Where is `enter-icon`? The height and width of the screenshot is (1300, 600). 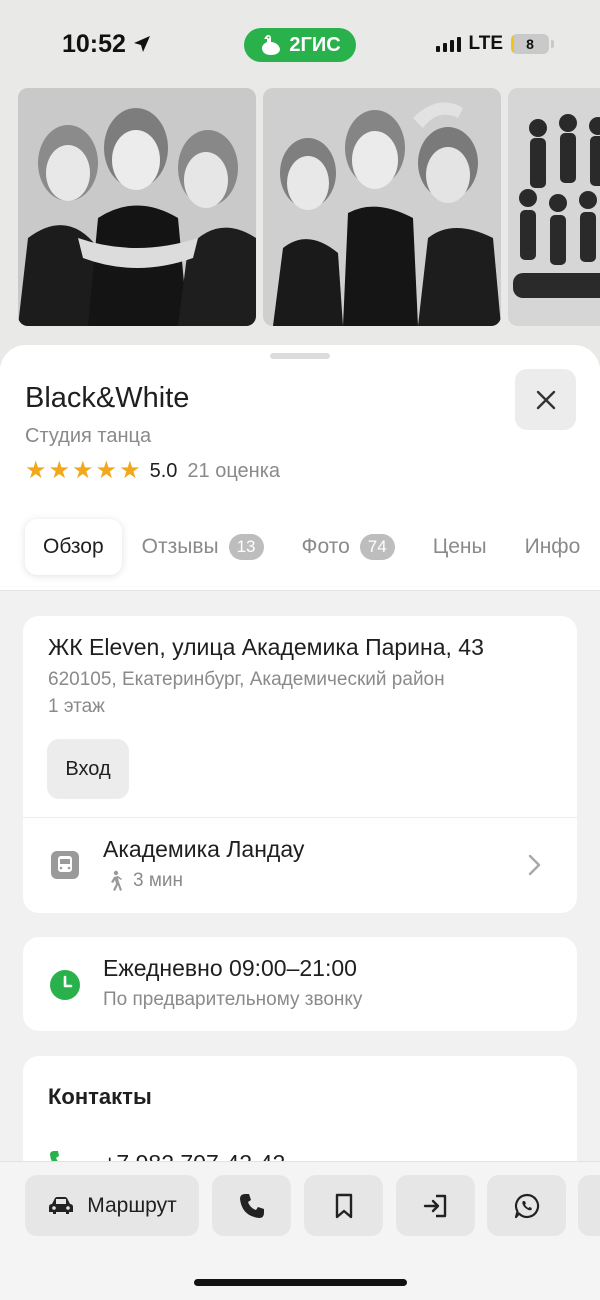
enter-icon is located at coordinates (434, 1205).